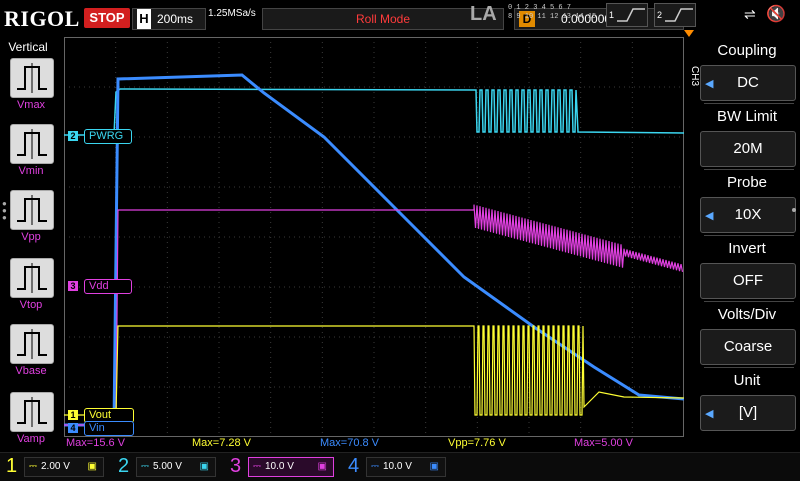 This screenshot has width=800, height=481. What do you see at coordinates (175, 19) in the screenshot?
I see `timebase-value: 200ms` at bounding box center [175, 19].